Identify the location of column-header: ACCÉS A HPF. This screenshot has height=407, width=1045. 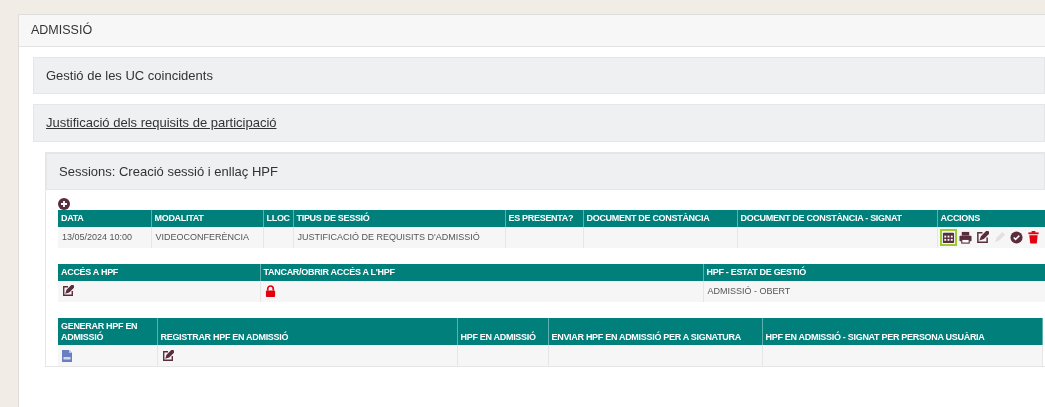
(159, 272).